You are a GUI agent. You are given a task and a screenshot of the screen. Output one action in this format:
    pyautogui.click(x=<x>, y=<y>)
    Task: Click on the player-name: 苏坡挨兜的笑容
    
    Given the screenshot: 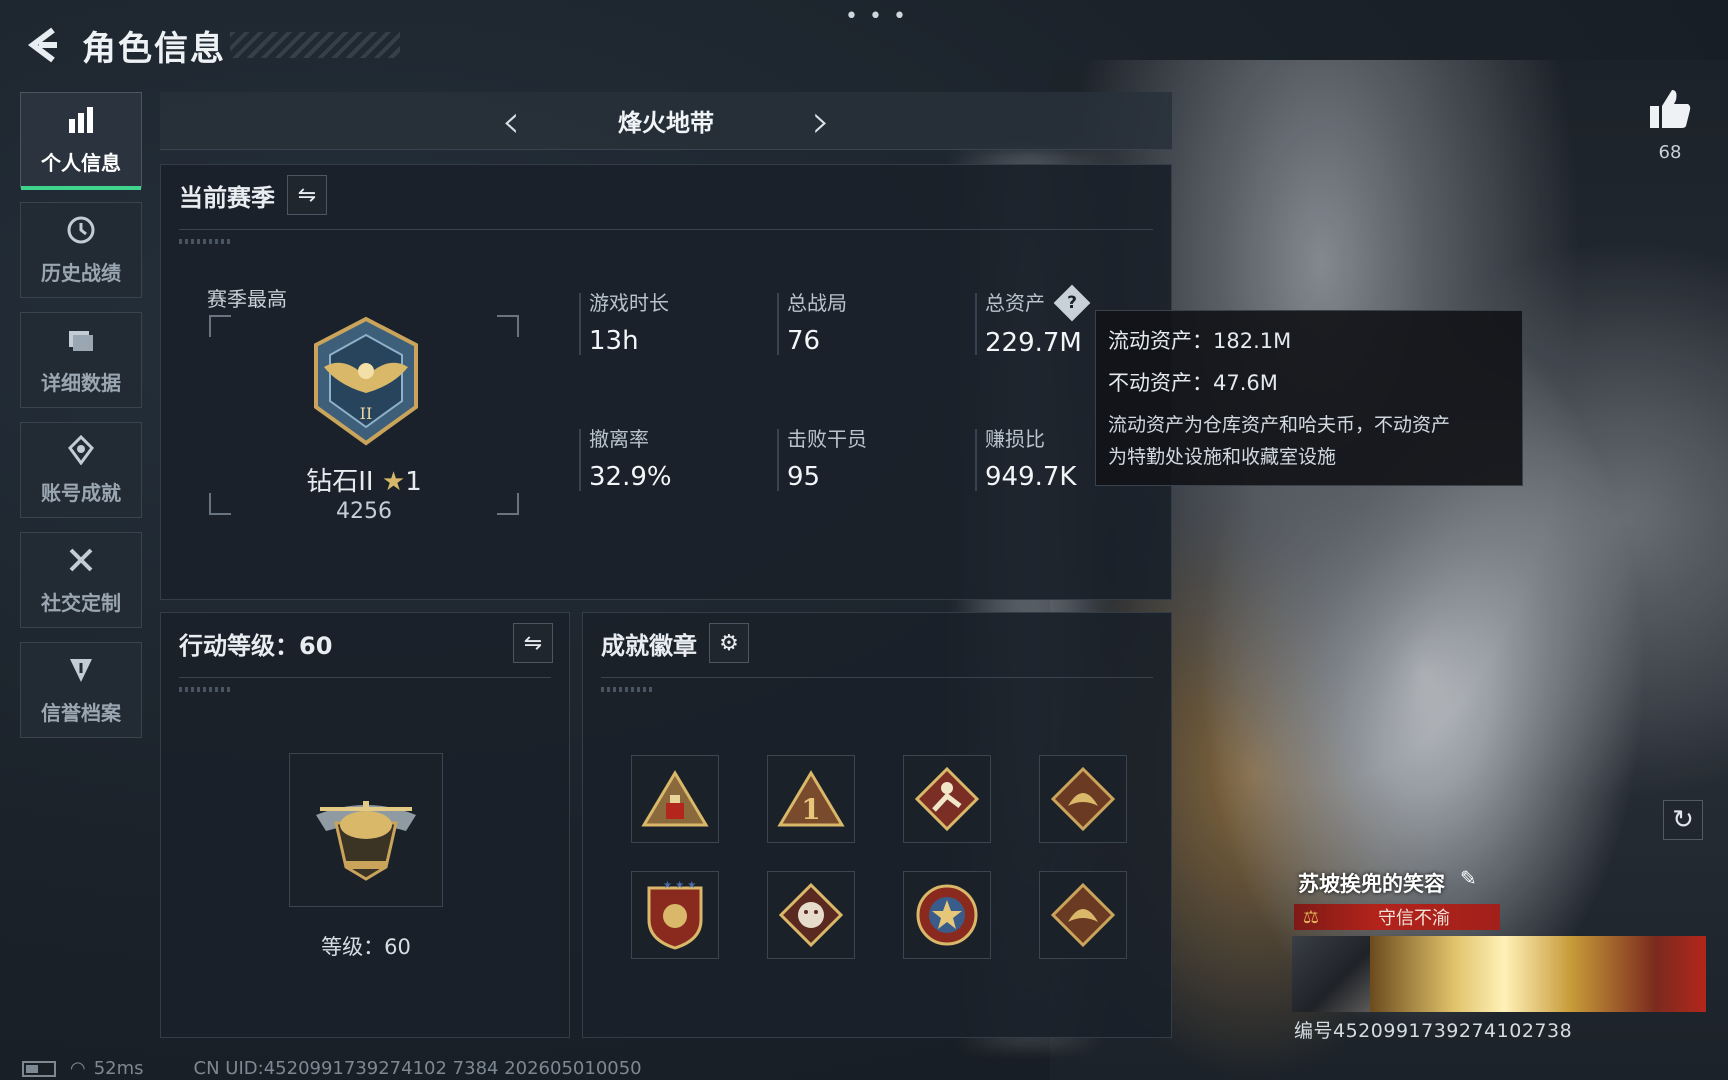 What is the action you would take?
    pyautogui.click(x=1371, y=884)
    